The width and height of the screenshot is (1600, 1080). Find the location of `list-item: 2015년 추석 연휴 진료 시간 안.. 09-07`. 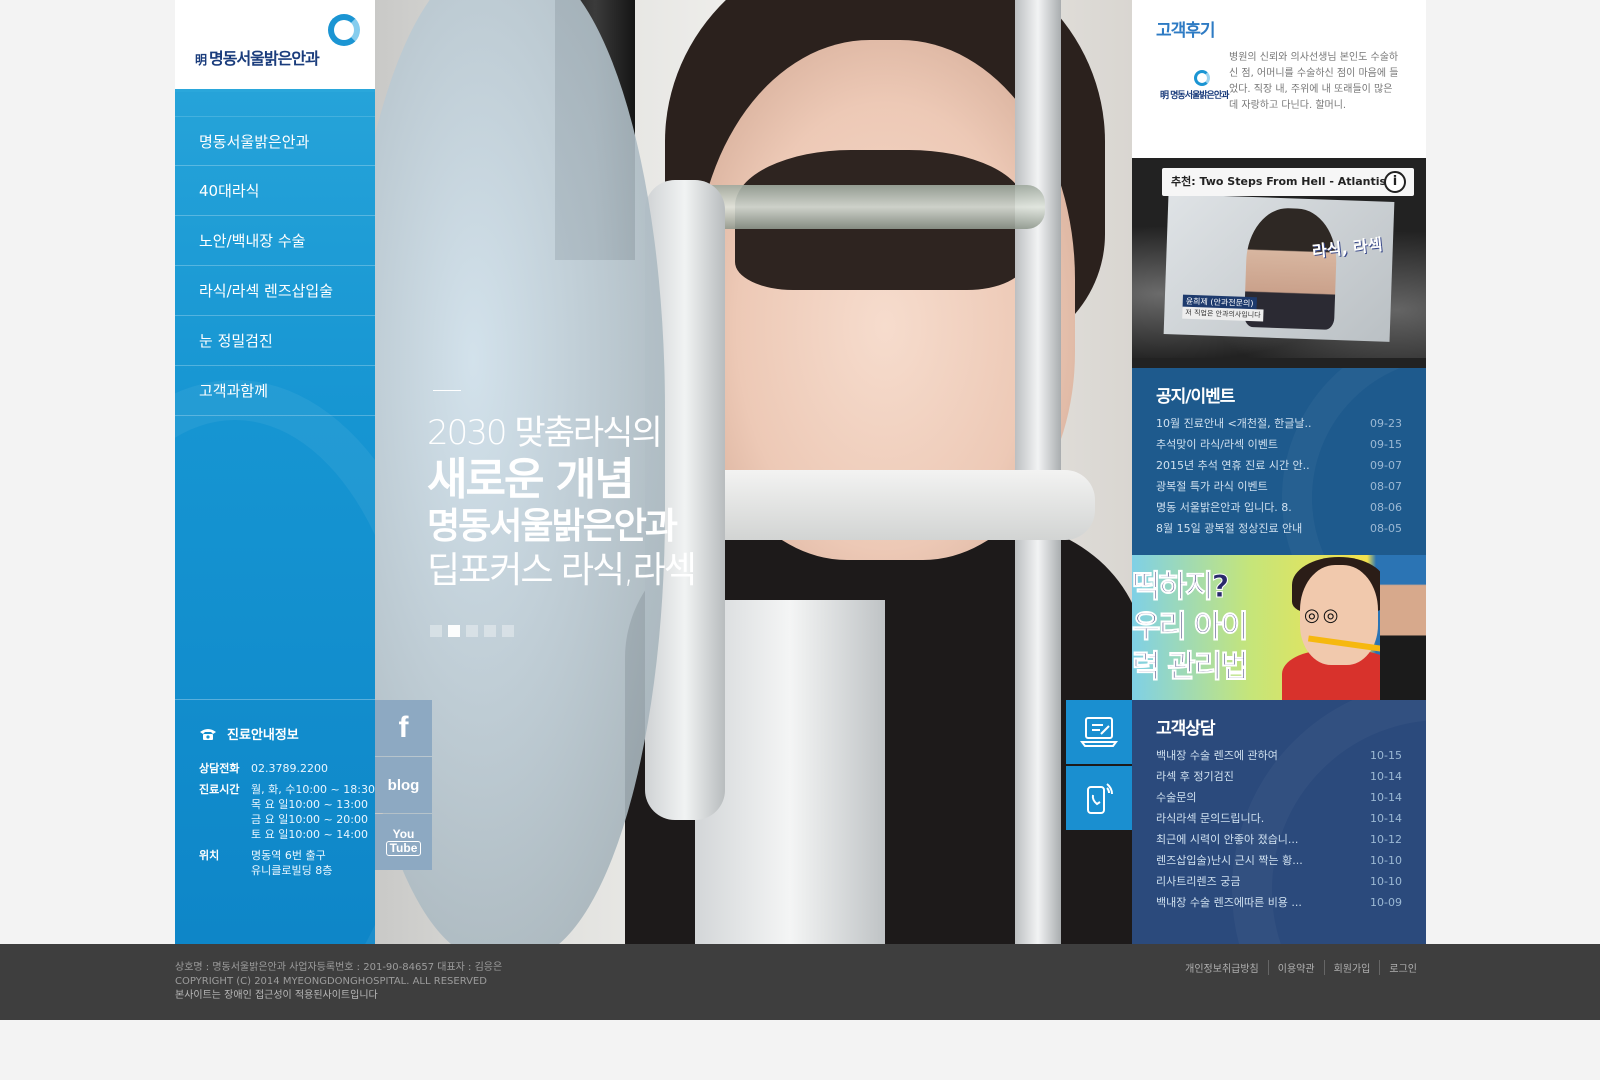

list-item: 2015년 추석 연휴 진료 시간 안.. 09-07 is located at coordinates (1279, 465).